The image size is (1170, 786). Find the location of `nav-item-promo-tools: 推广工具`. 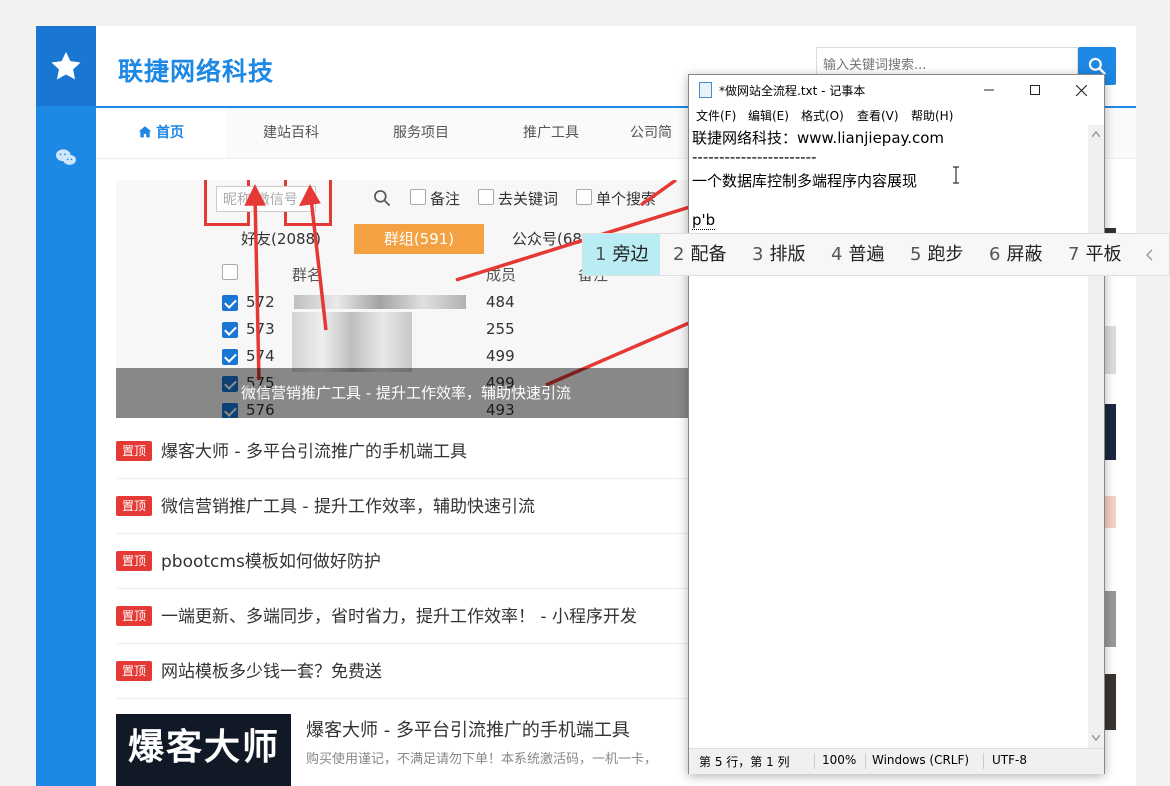

nav-item-promo-tools: 推广工具 is located at coordinates (551, 133).